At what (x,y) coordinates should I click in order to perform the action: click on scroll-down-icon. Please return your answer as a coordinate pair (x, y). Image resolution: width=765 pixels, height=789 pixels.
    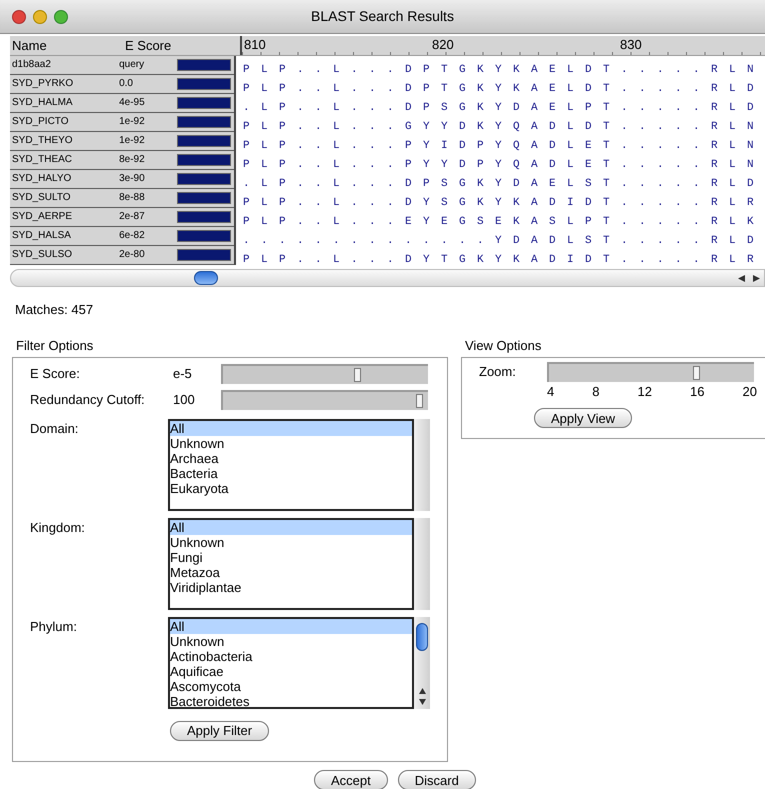
    Looking at the image, I should click on (422, 702).